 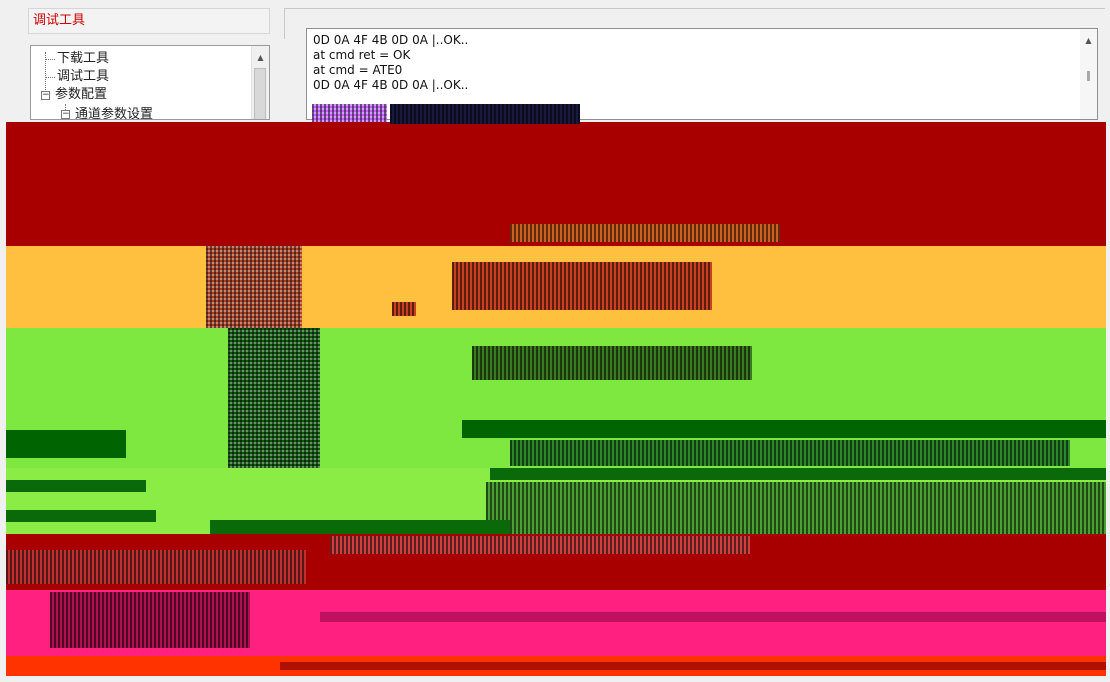 I want to click on tree-item-parameter-config: 参数配置, so click(x=81, y=95).